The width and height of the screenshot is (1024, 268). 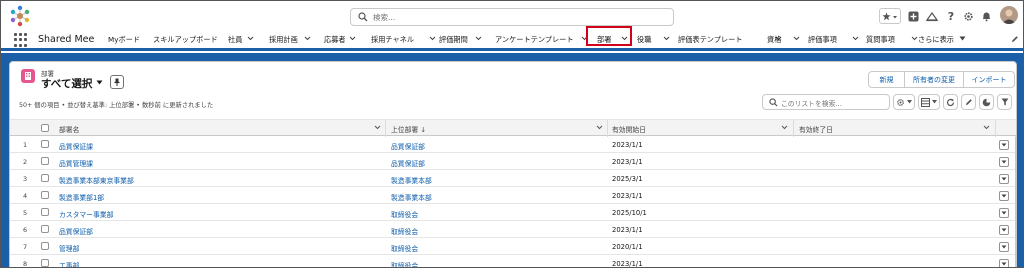 What do you see at coordinates (69, 129) in the screenshot?
I see `column-header-name: 部署名` at bounding box center [69, 129].